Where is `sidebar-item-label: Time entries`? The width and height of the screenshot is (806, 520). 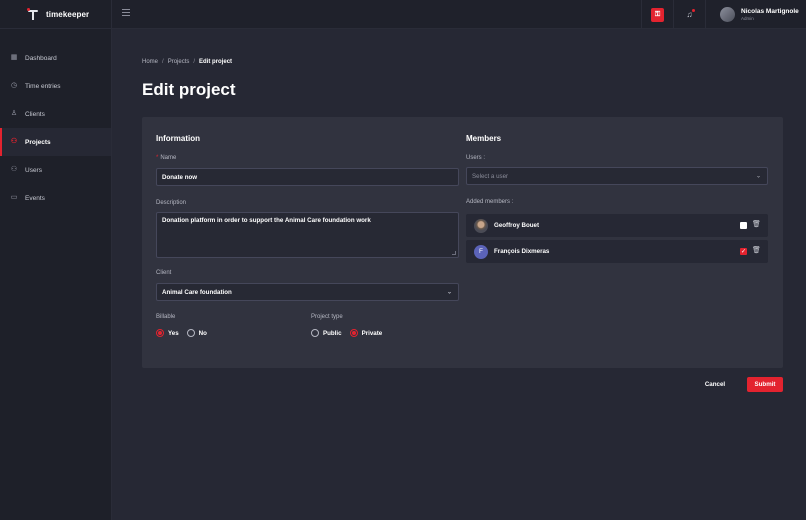
sidebar-item-label: Time entries is located at coordinates (43, 86).